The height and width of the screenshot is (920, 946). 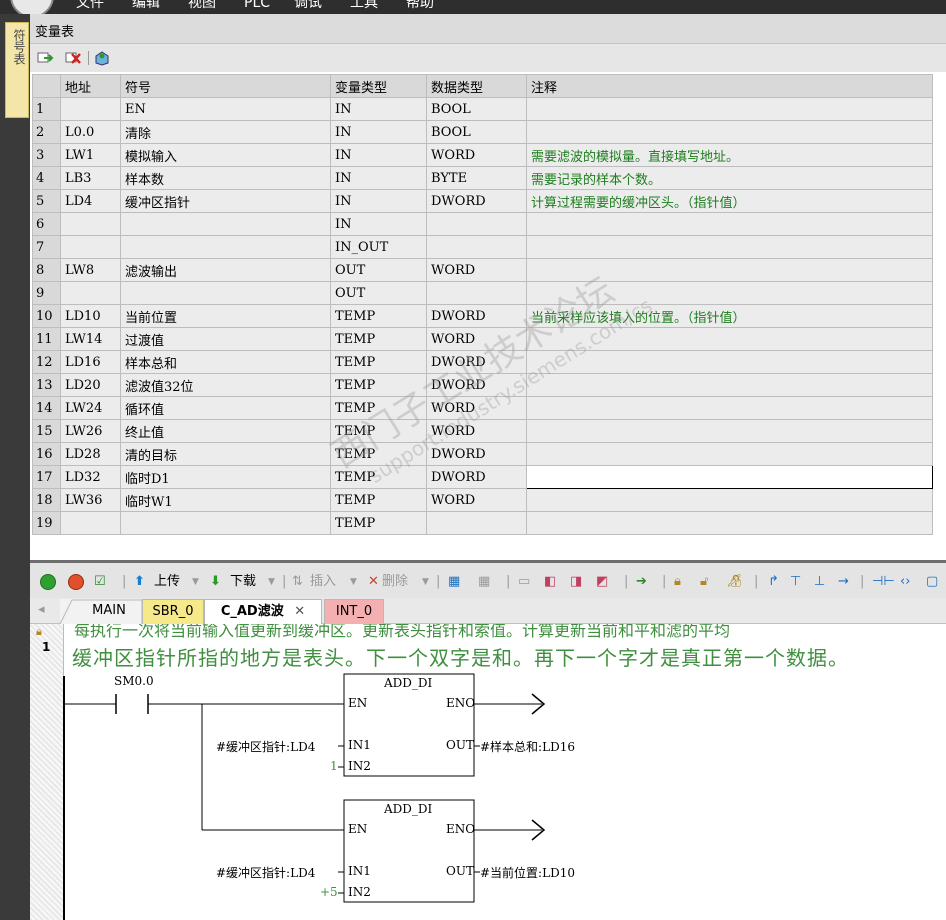 What do you see at coordinates (482, 339) in the screenshot?
I see `table-row: 11 LW14 过渡值 TEMP WORD` at bounding box center [482, 339].